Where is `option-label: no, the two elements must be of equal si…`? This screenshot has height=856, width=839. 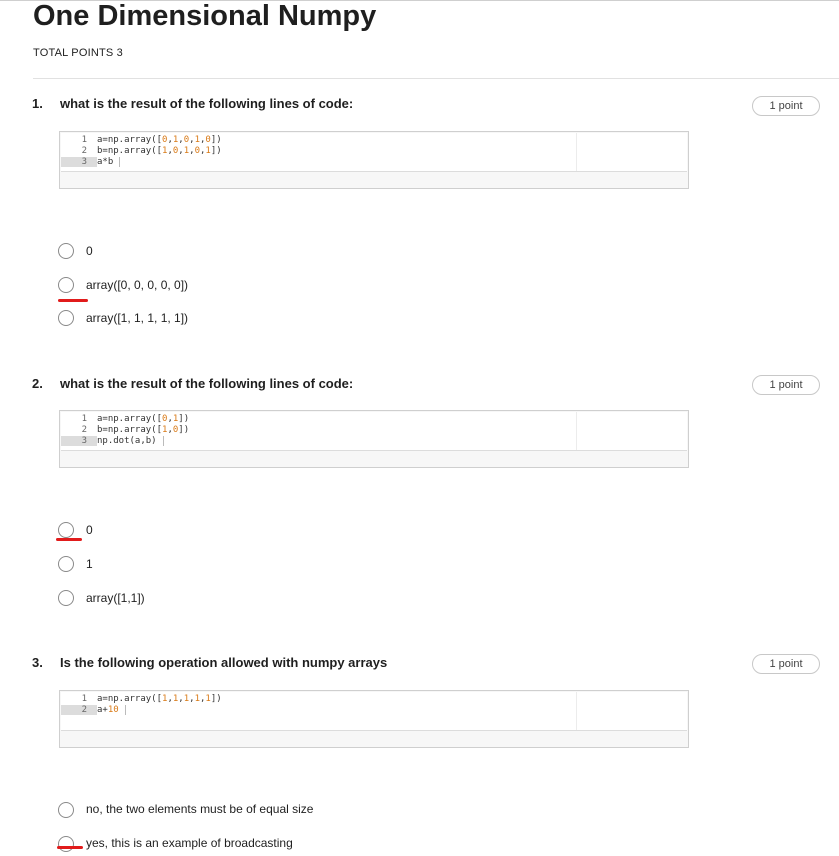 option-label: no, the two elements must be of equal si… is located at coordinates (199, 809).